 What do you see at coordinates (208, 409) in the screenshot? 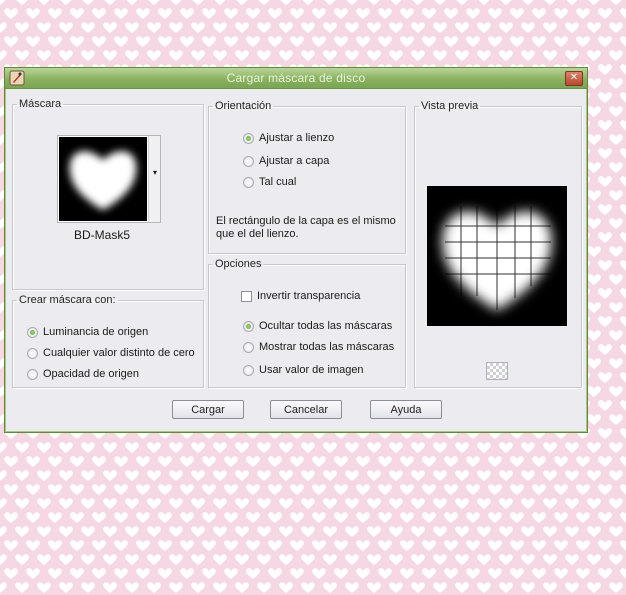
I see `load-button: Cargar` at bounding box center [208, 409].